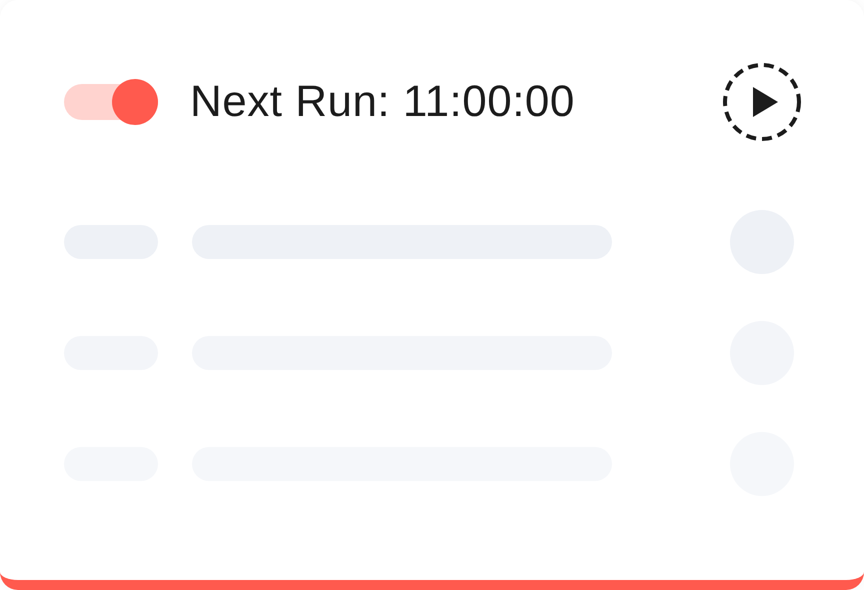 This screenshot has width=864, height=590. Describe the element at coordinates (111, 102) in the screenshot. I see `toggle-switch` at that location.